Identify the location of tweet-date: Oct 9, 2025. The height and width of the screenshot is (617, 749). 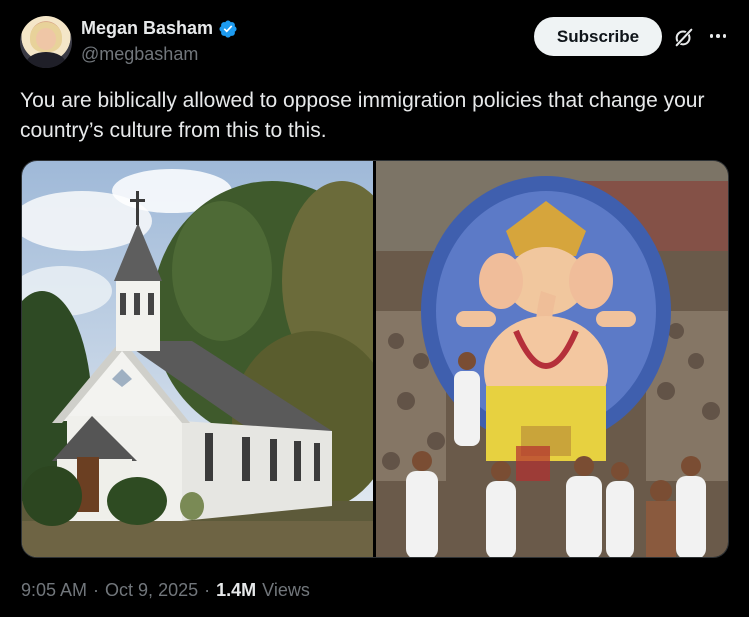
(151, 590).